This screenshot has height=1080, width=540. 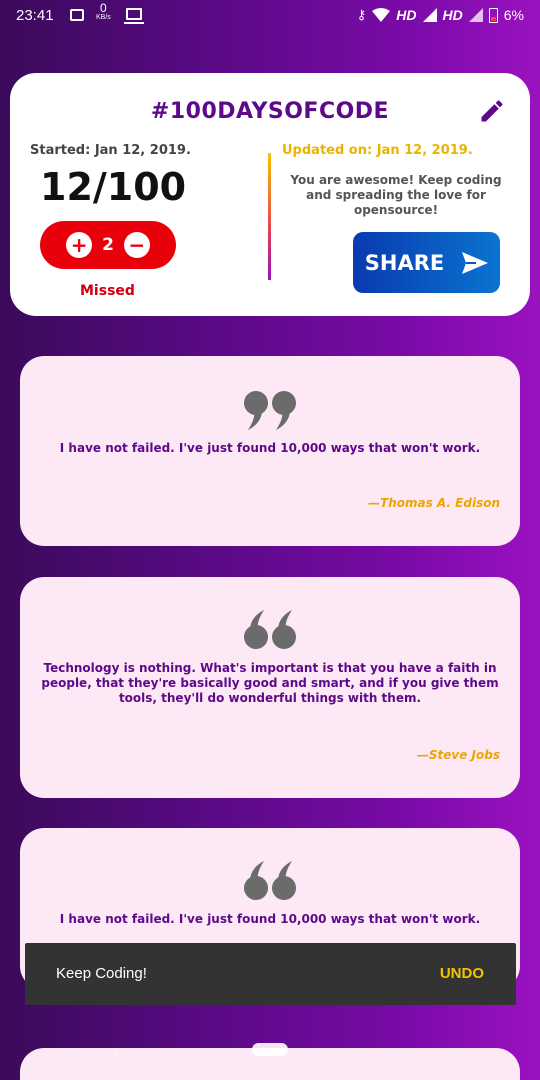 What do you see at coordinates (270, 111) in the screenshot?
I see `page-title: #100DAYSOFCODE` at bounding box center [270, 111].